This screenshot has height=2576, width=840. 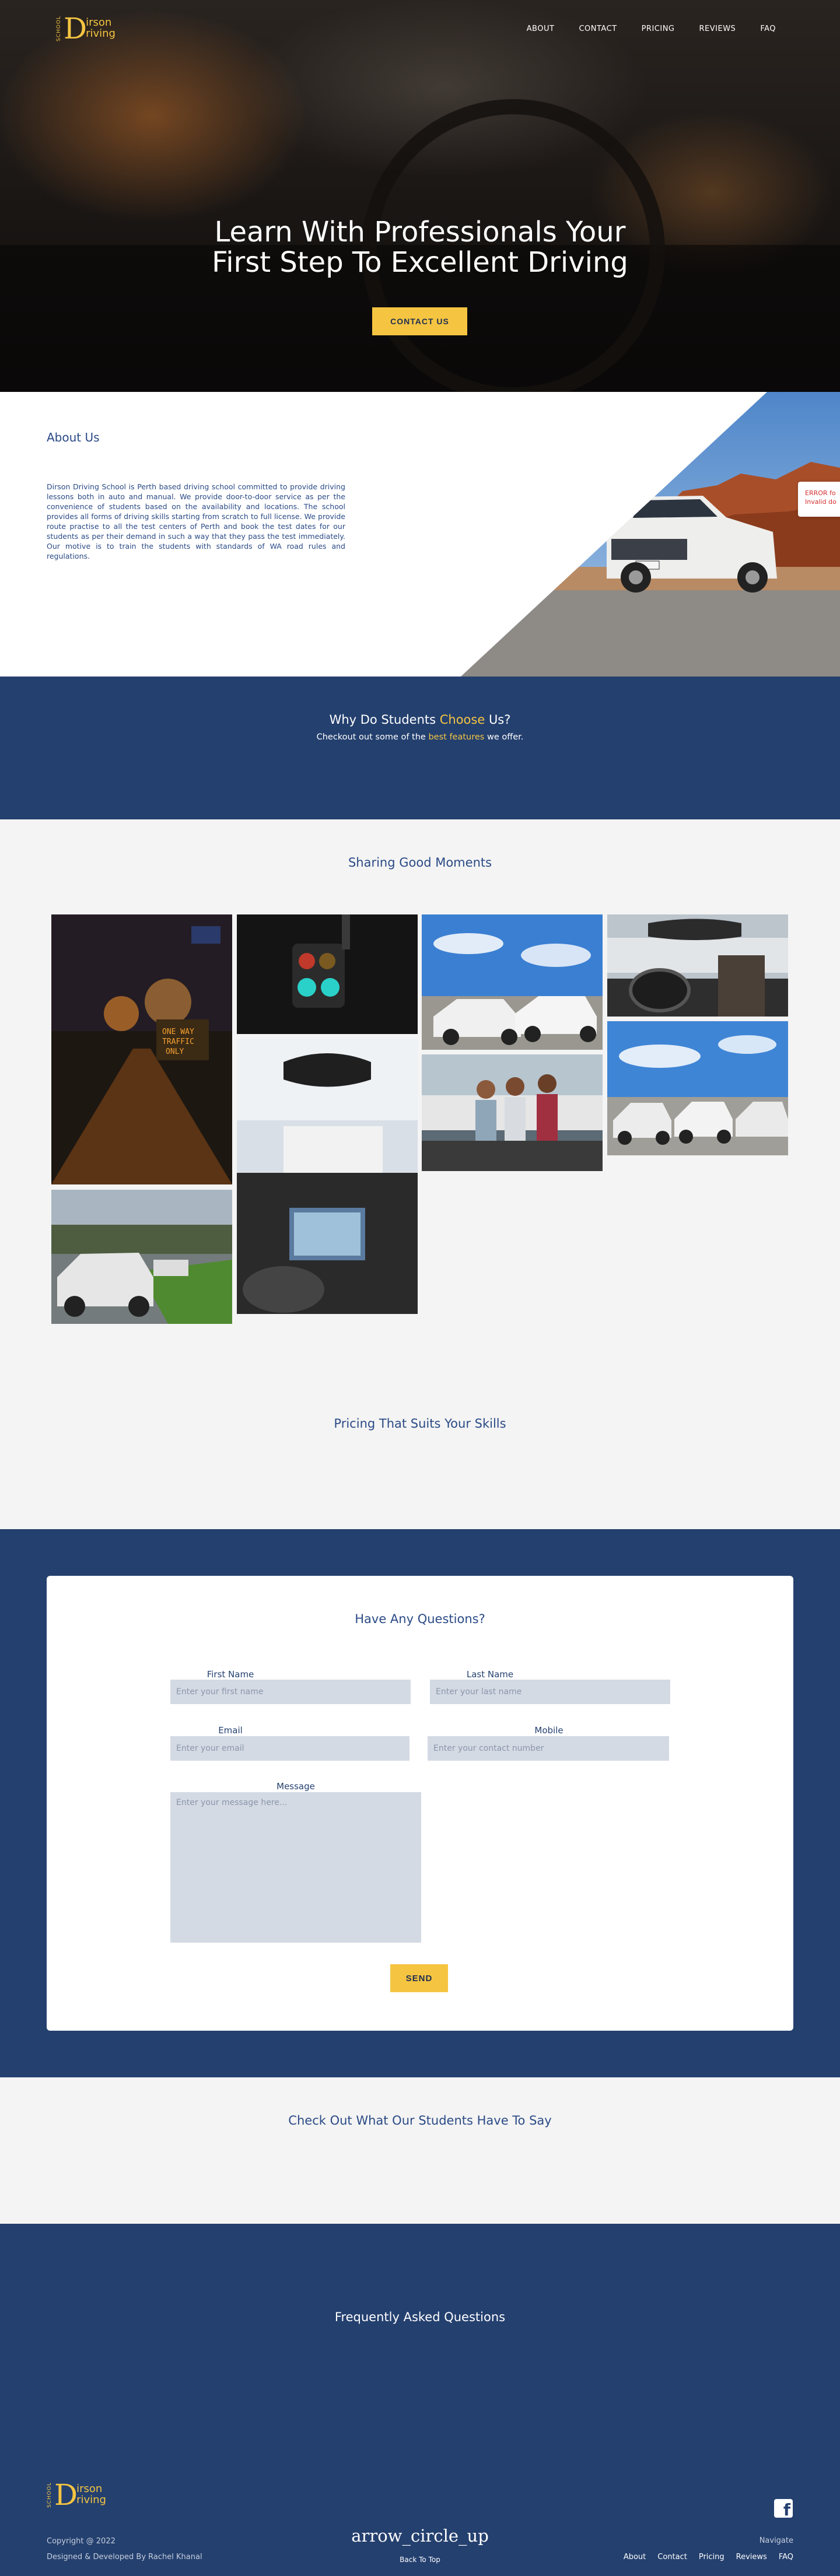 I want to click on email-field, so click(x=290, y=1748).